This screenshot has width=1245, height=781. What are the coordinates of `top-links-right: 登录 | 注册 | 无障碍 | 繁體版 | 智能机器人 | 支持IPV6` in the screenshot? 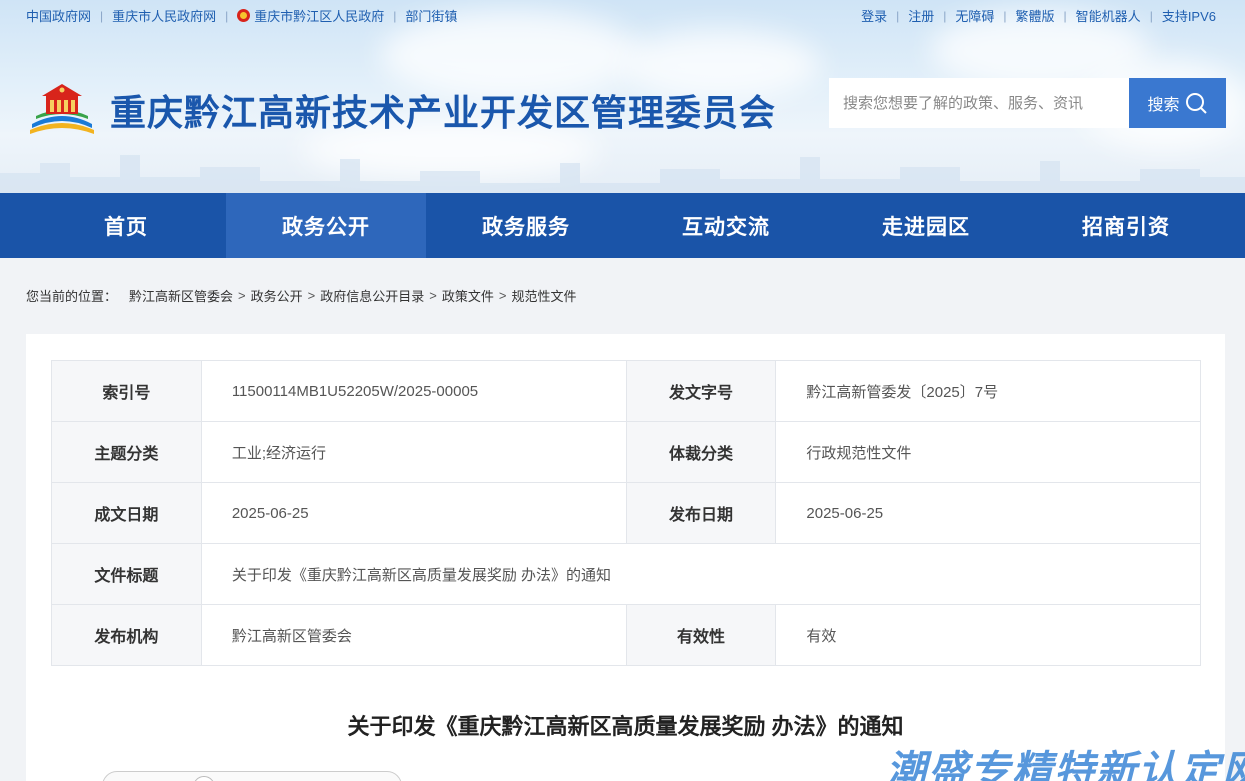 It's located at (1038, 15).